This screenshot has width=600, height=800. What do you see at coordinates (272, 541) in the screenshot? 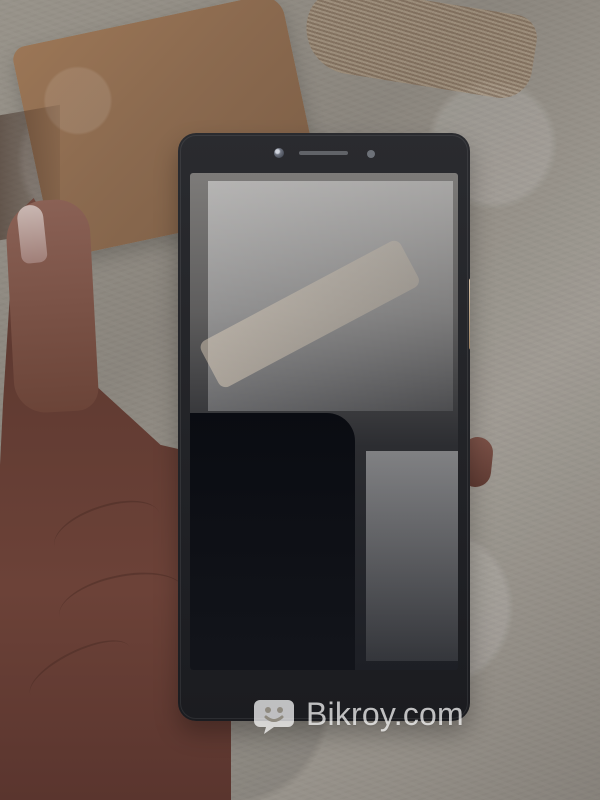
I see `screen-reflection-dark` at bounding box center [272, 541].